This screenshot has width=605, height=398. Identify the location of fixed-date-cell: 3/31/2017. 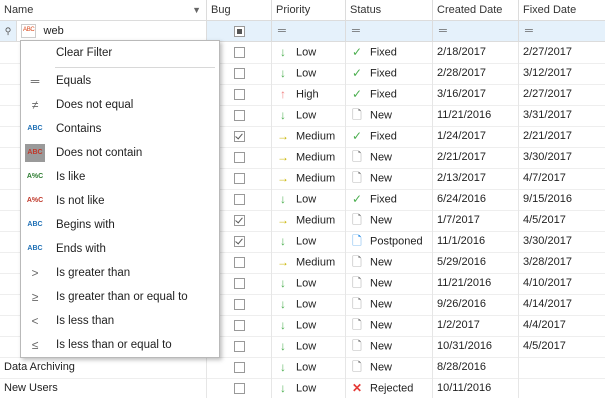
(562, 115).